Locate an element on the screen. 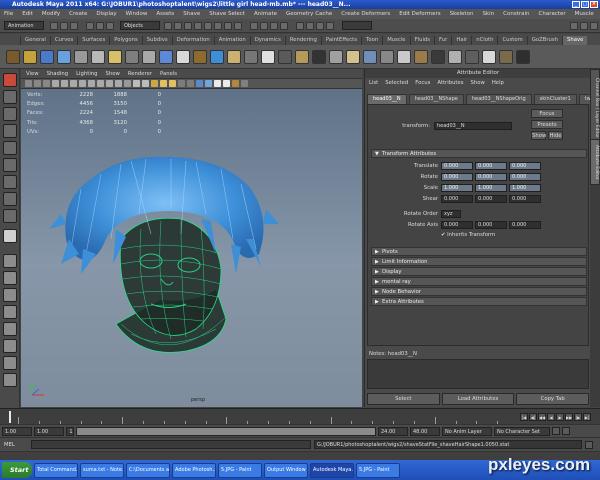  close-icon: × is located at coordinates (594, 4).